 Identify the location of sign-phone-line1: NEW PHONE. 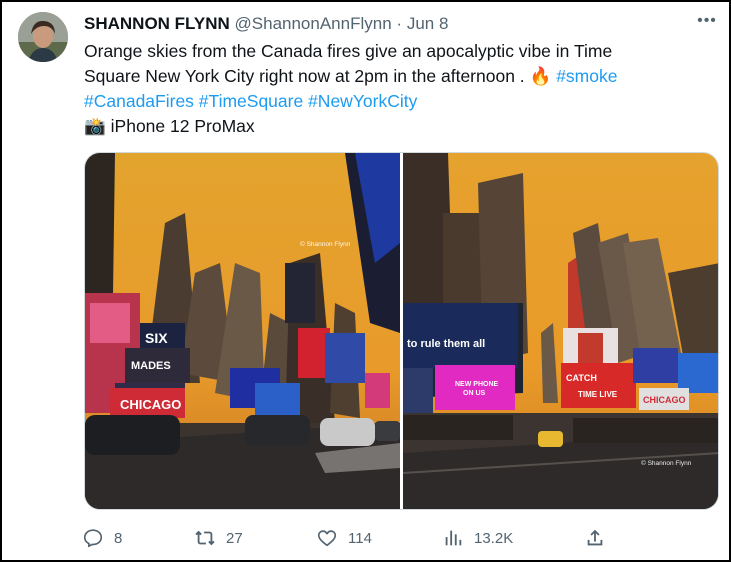
(477, 384).